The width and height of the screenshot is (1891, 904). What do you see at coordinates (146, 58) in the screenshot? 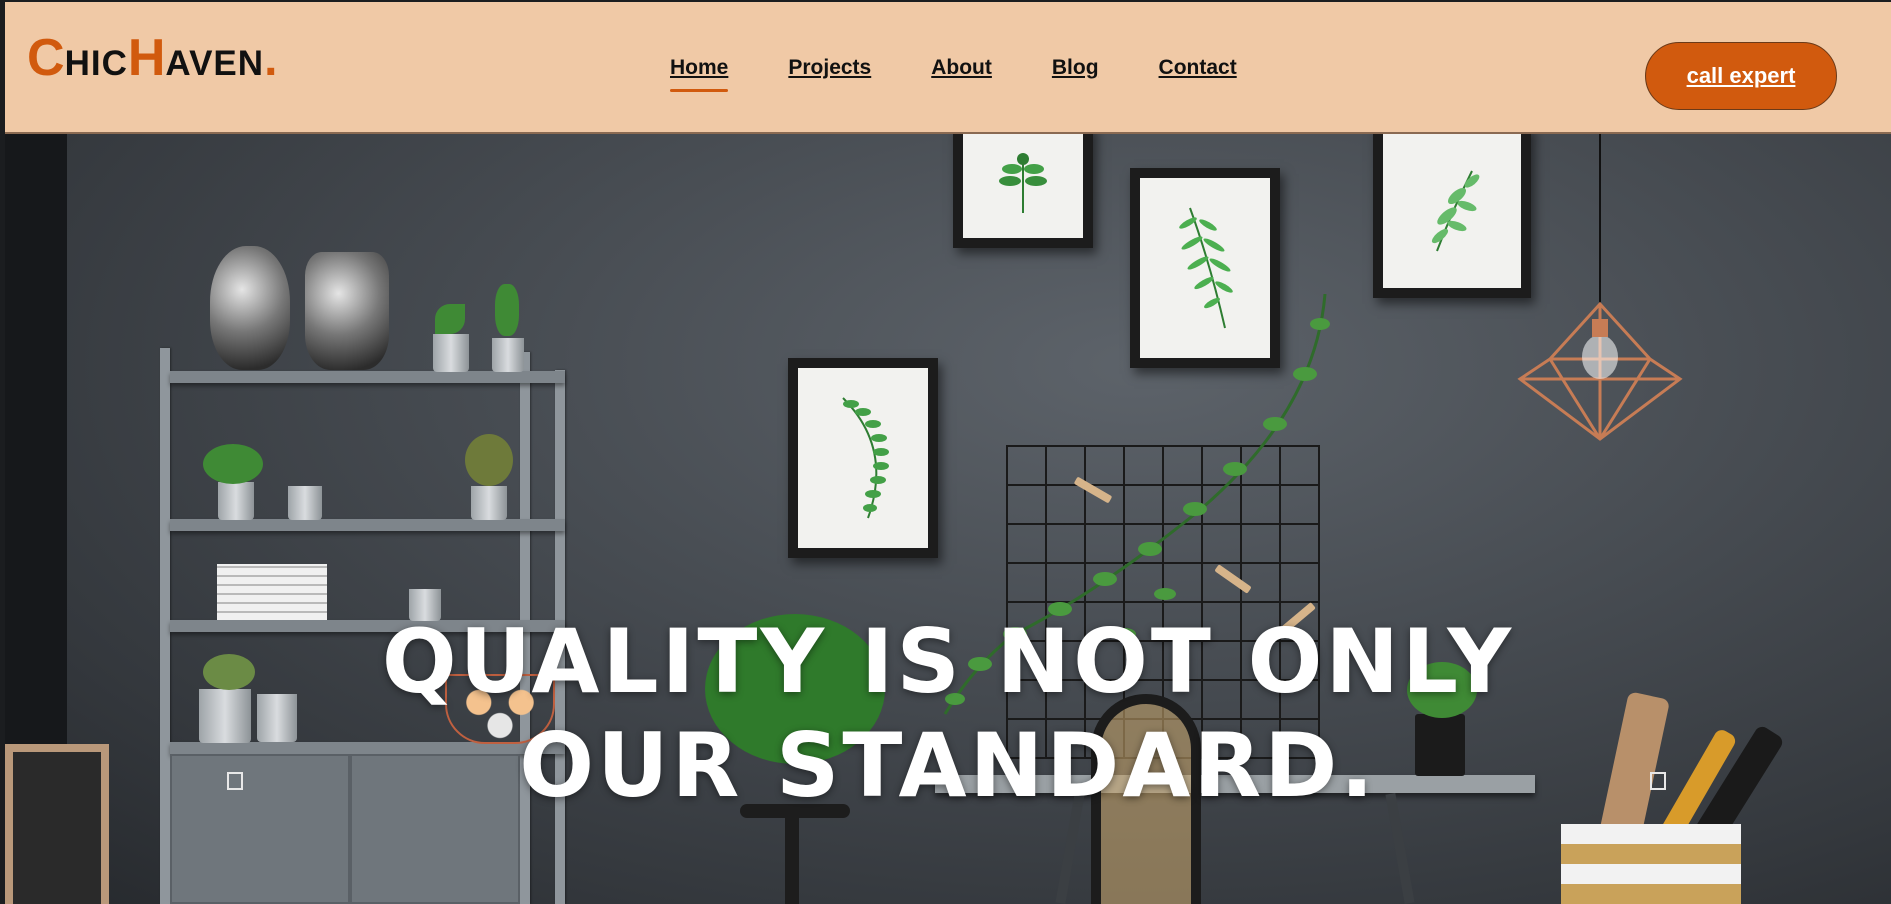
I see `logo-letter-h: H` at bounding box center [146, 58].